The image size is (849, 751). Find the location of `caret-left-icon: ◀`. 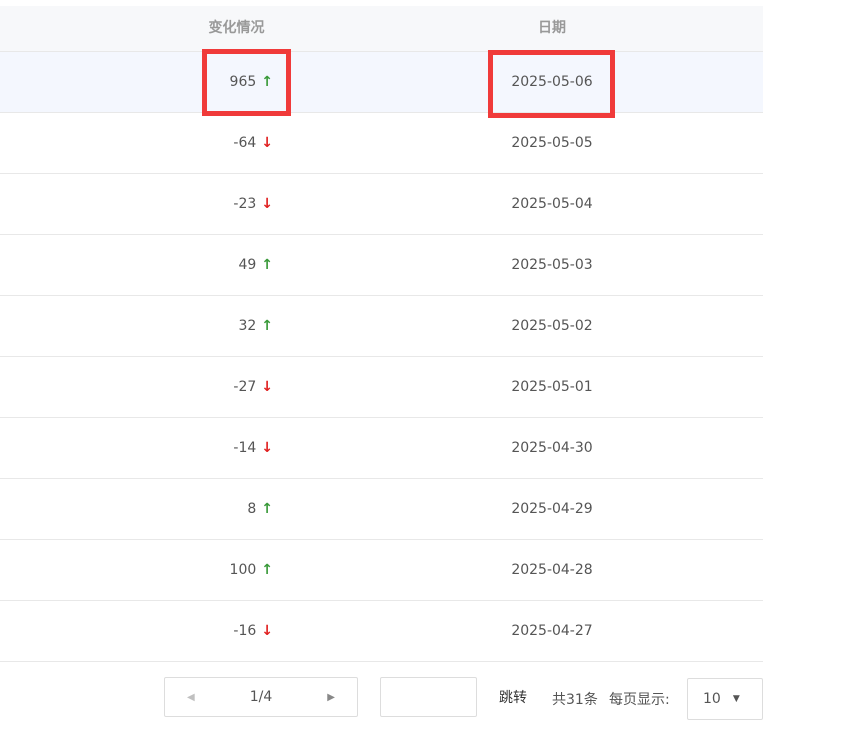

caret-left-icon: ◀ is located at coordinates (191, 697).